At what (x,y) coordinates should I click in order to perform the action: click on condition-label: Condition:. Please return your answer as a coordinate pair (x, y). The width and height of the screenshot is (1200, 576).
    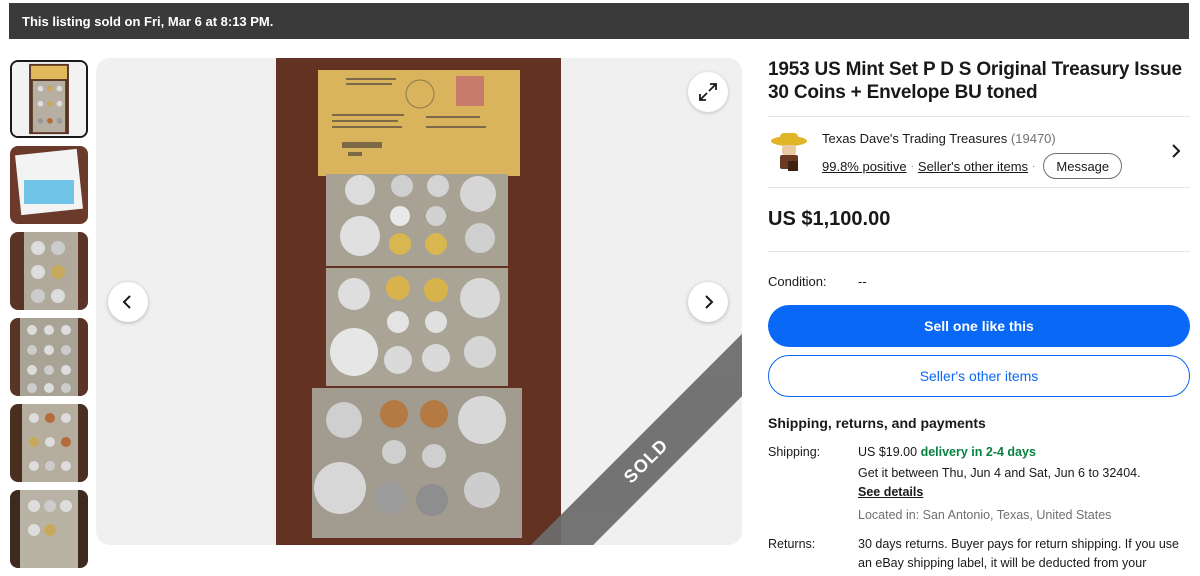
    Looking at the image, I should click on (797, 281).